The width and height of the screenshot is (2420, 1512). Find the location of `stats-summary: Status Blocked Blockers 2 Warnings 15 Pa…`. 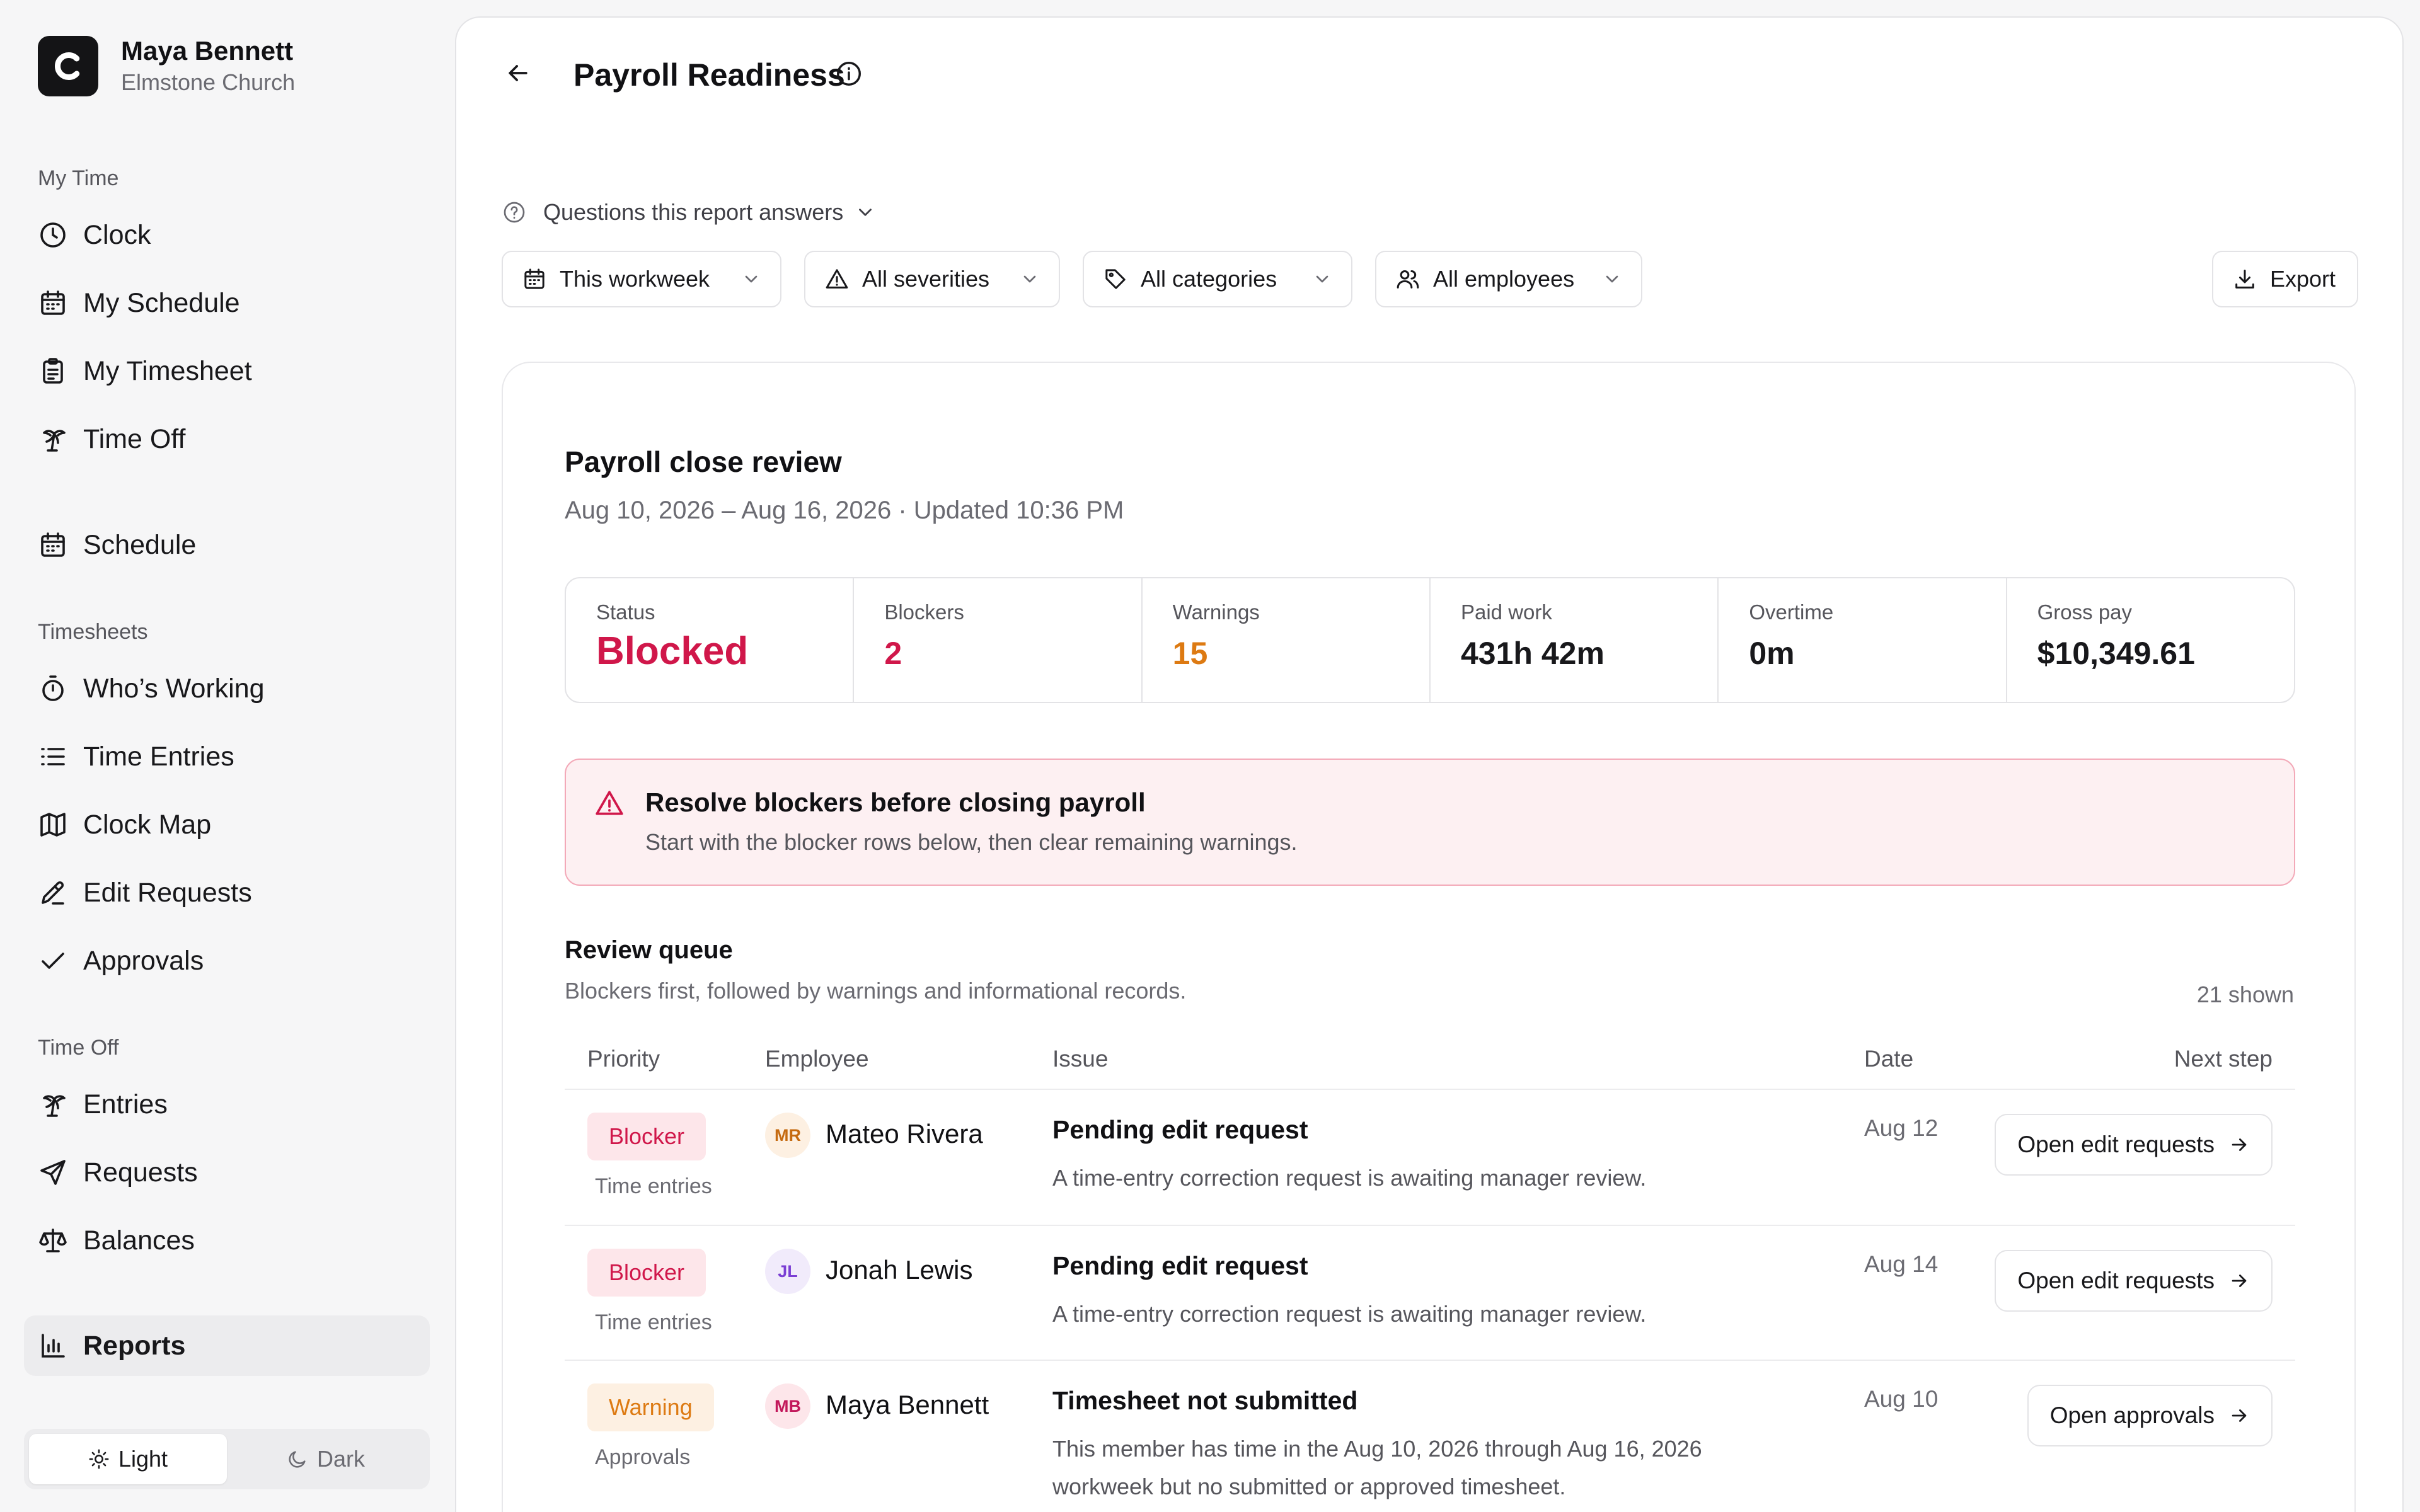

stats-summary: Status Blocked Blockers 2 Warnings 15 Pa… is located at coordinates (1430, 640).